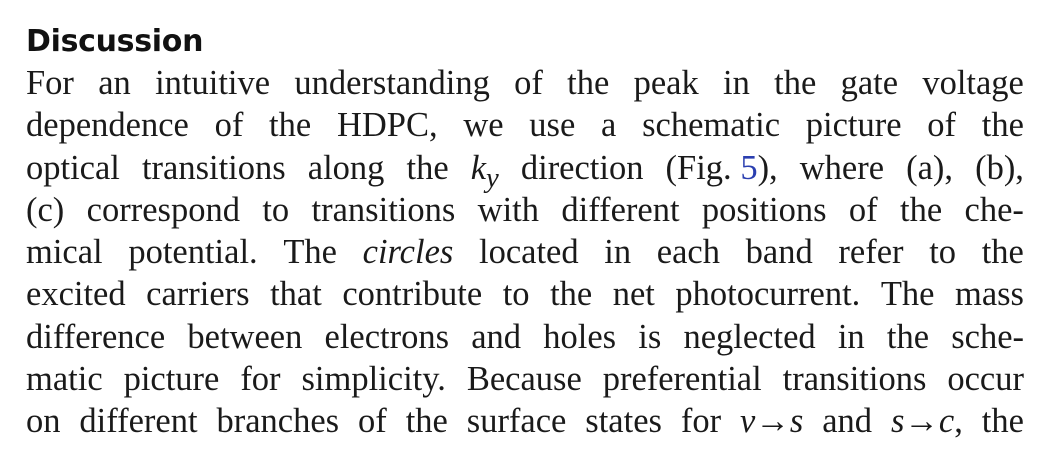 This screenshot has width=1048, height=454. I want to click on figure-link: 5, so click(748, 168).